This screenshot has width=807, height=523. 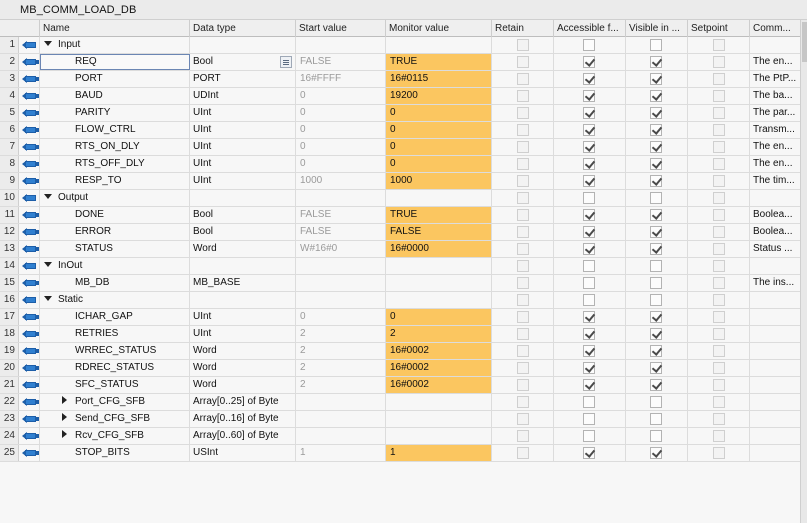 What do you see at coordinates (115, 79) in the screenshot?
I see `member-name-cell: PORT` at bounding box center [115, 79].